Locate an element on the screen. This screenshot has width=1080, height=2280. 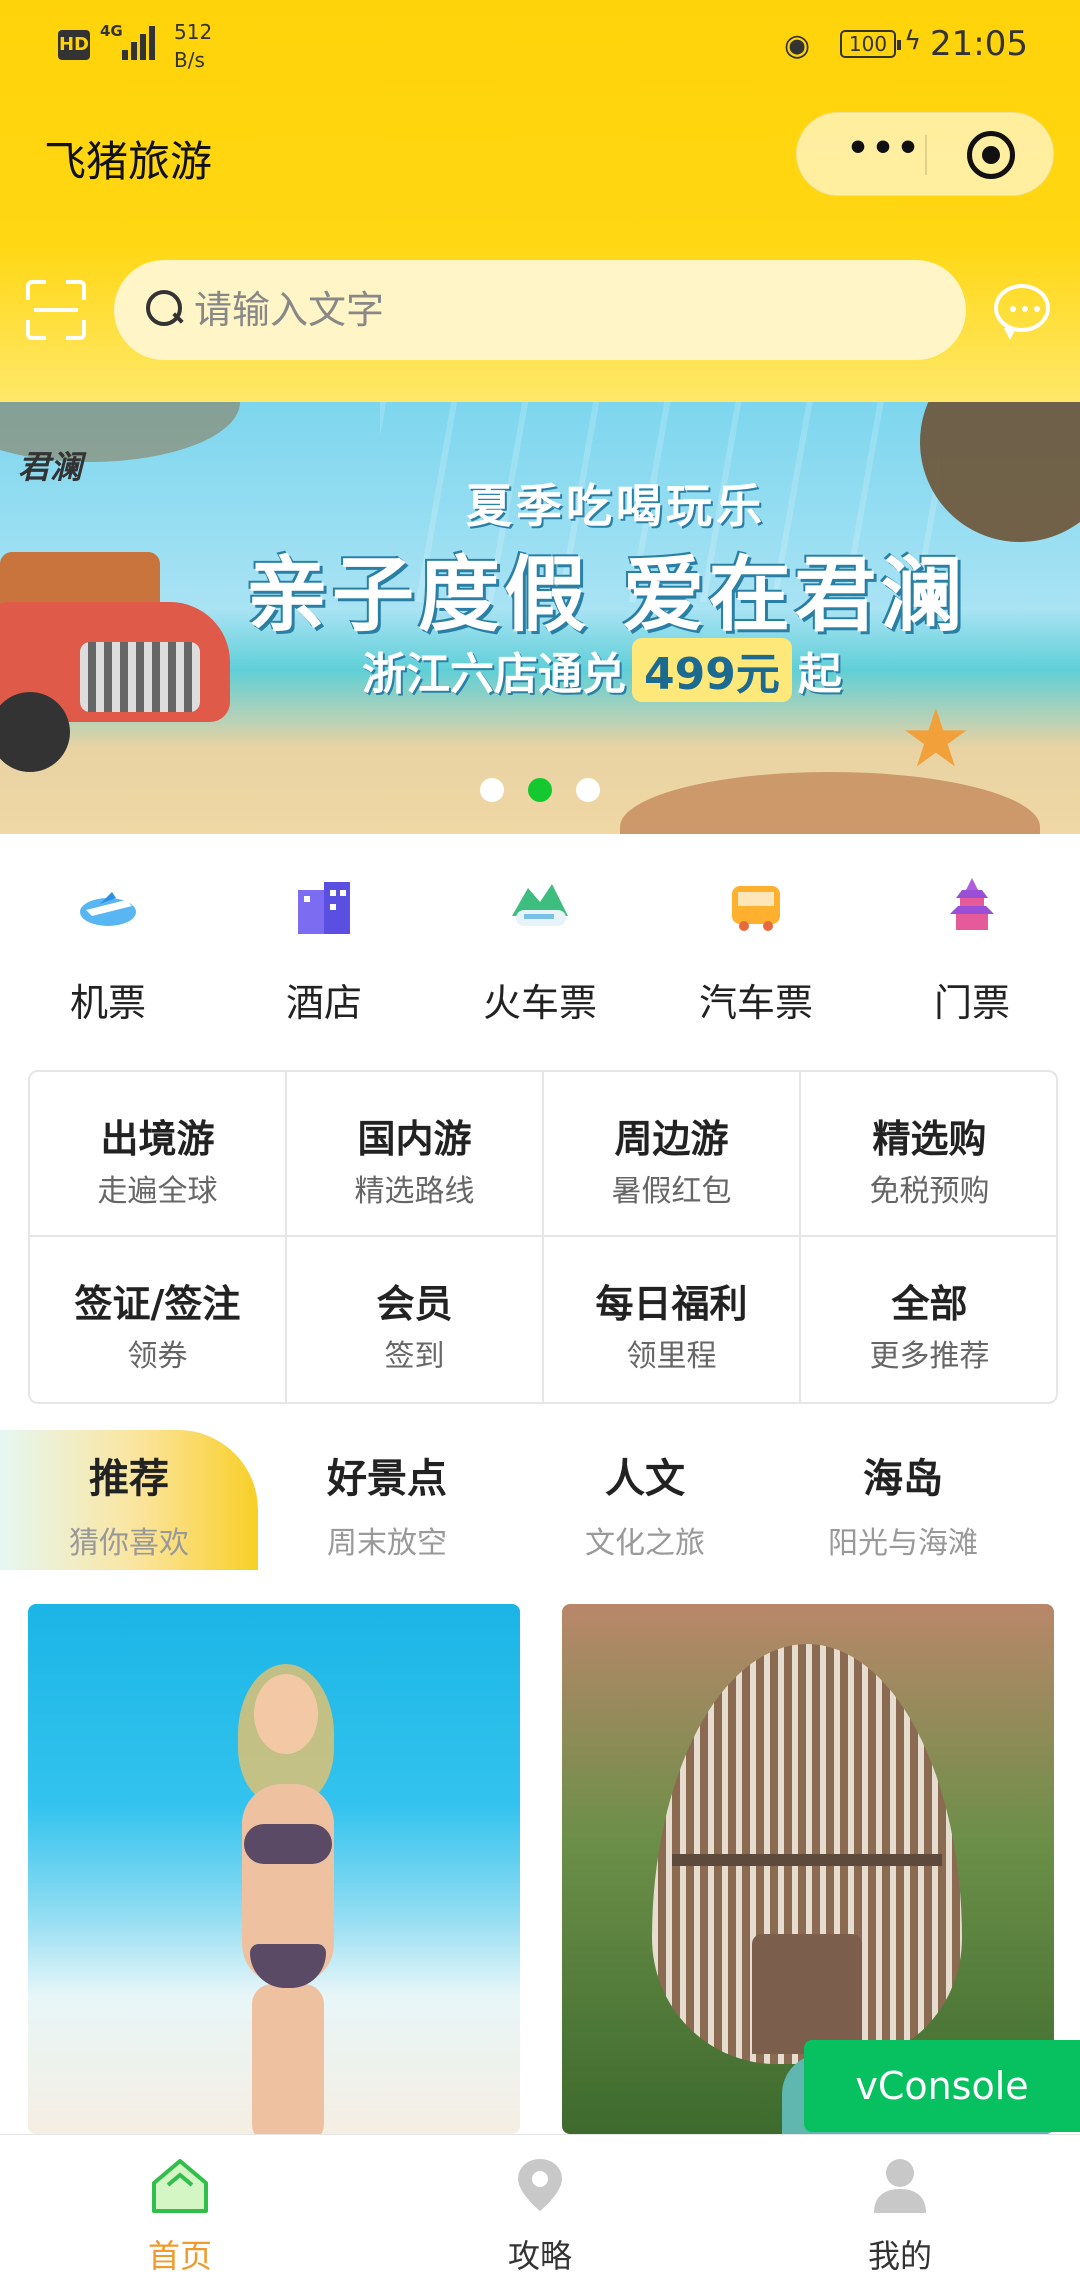
grid-item-domestic: 国内游 精选路线 is located at coordinates (415, 1154).